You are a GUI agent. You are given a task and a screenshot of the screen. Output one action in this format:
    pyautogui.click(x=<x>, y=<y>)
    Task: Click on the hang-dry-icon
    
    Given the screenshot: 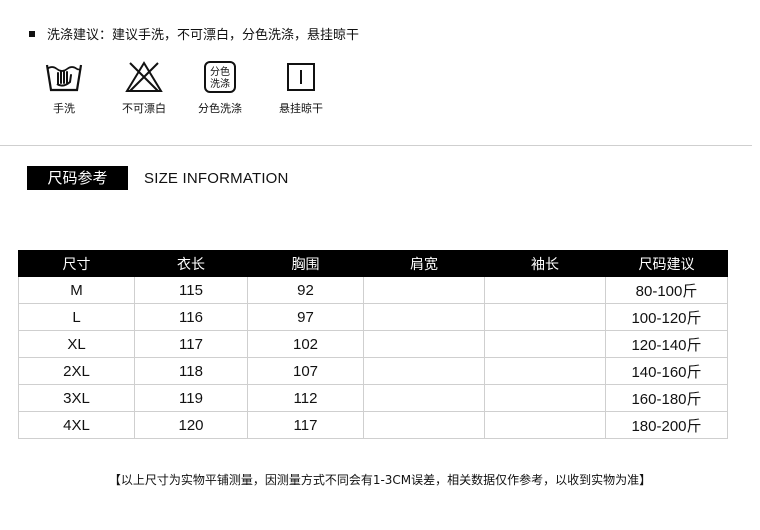 What is the action you would take?
    pyautogui.click(x=301, y=77)
    